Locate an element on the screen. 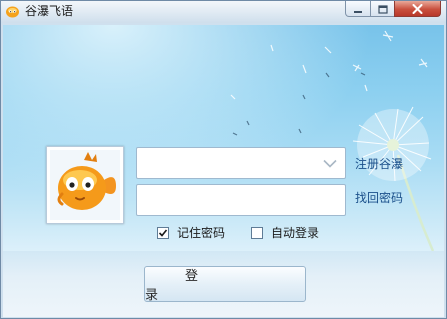 The image size is (447, 319). password-field is located at coordinates (241, 200).